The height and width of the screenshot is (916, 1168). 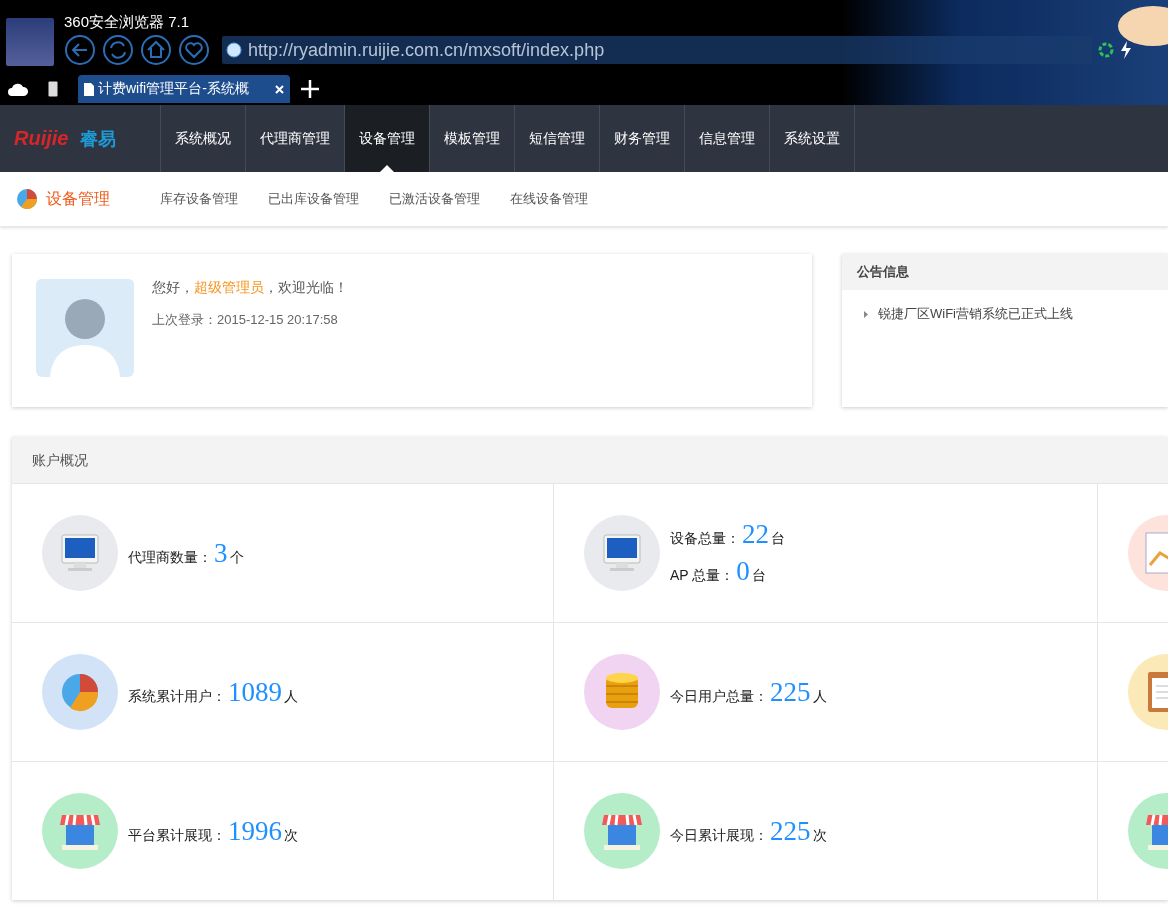 I want to click on address-bar: http://ryadmin.ruijie.com.cn/mxsoft/index.php, so click(x=657, y=50).